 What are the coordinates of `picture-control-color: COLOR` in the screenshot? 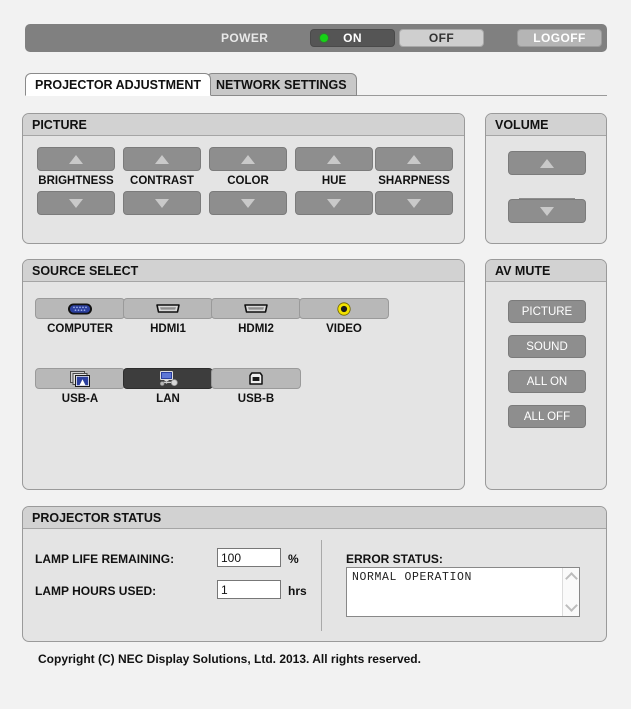 It's located at (248, 181).